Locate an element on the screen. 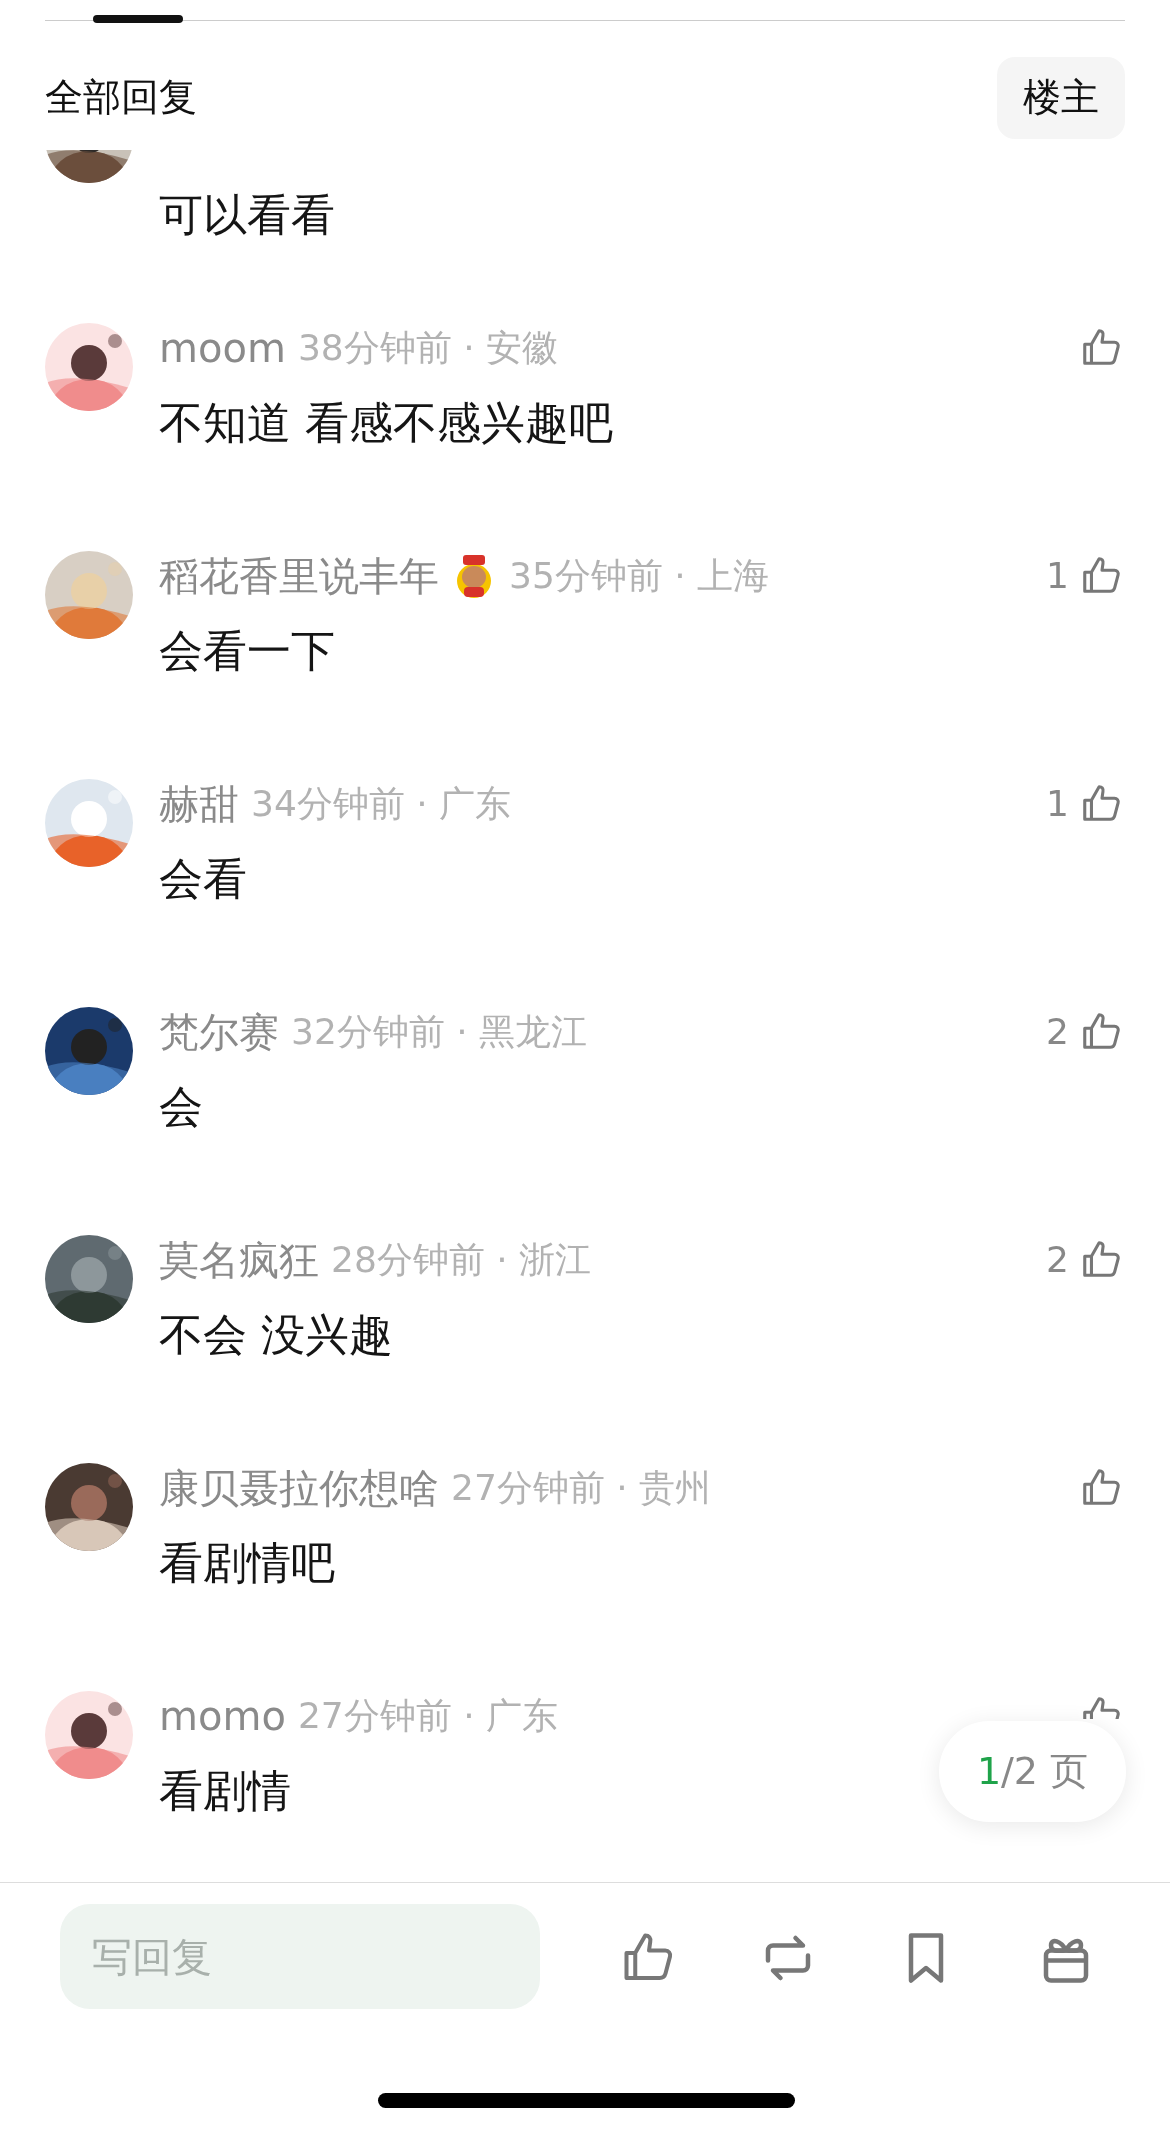 The height and width of the screenshot is (2131, 1170). timestamp: 32分钟前 · 黑龙江 is located at coordinates (439, 1032).